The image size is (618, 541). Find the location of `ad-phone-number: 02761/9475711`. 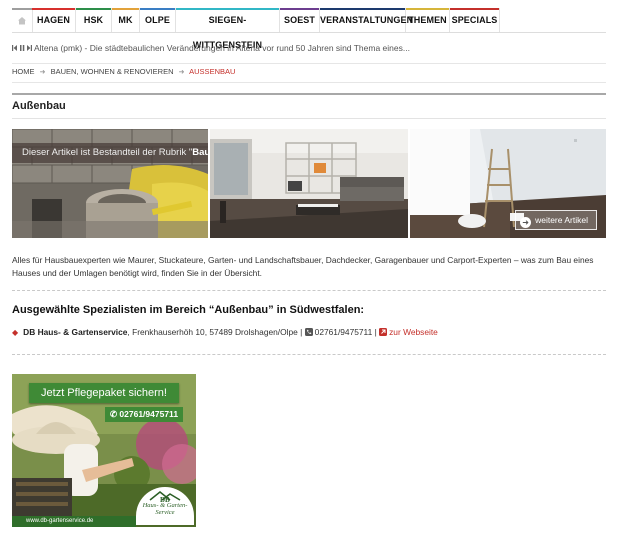

ad-phone-number: 02761/9475711 is located at coordinates (149, 414).